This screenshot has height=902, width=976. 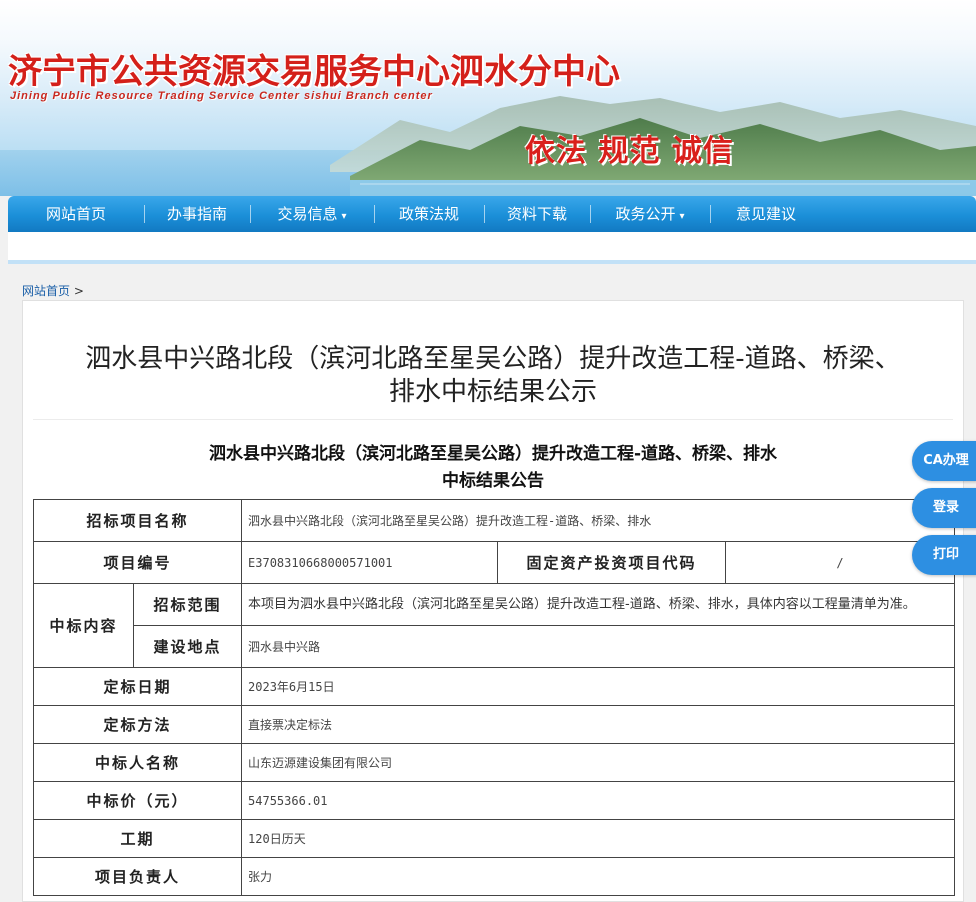 What do you see at coordinates (137, 876) in the screenshot?
I see `manager-label: 项目负责人` at bounding box center [137, 876].